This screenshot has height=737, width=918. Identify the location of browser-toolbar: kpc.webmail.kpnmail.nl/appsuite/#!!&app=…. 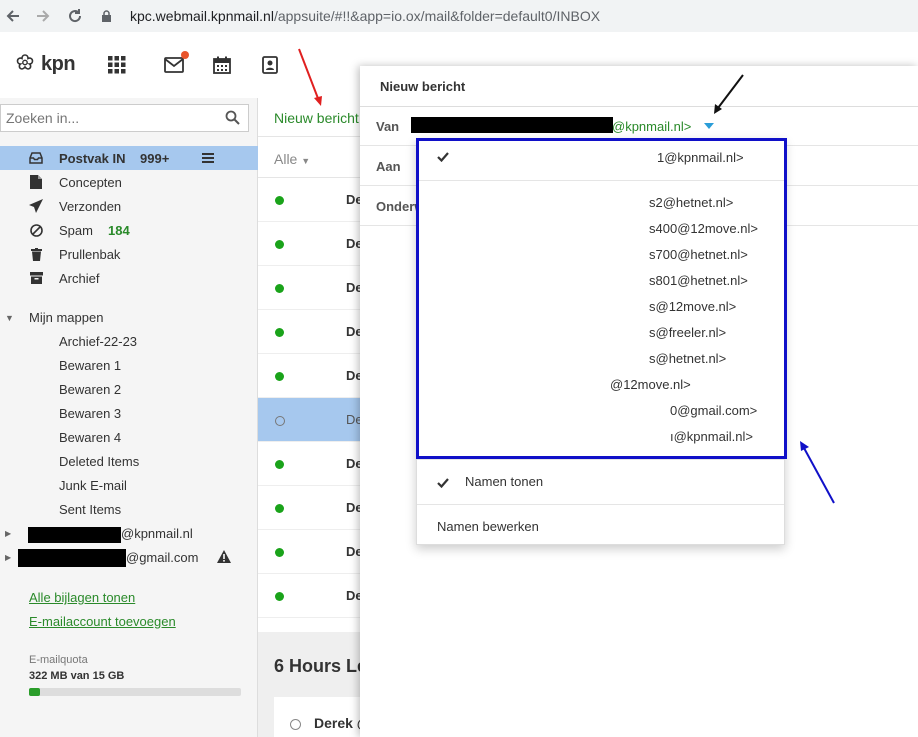
(459, 16).